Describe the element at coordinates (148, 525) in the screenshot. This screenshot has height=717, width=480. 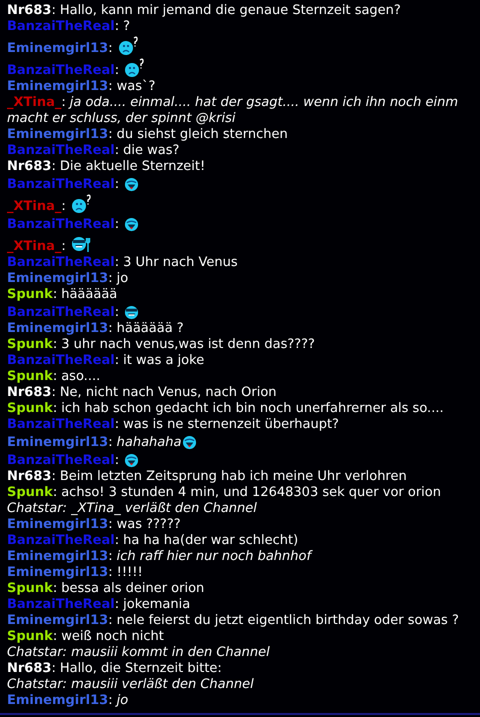
I see `message-text: was ?????` at that location.